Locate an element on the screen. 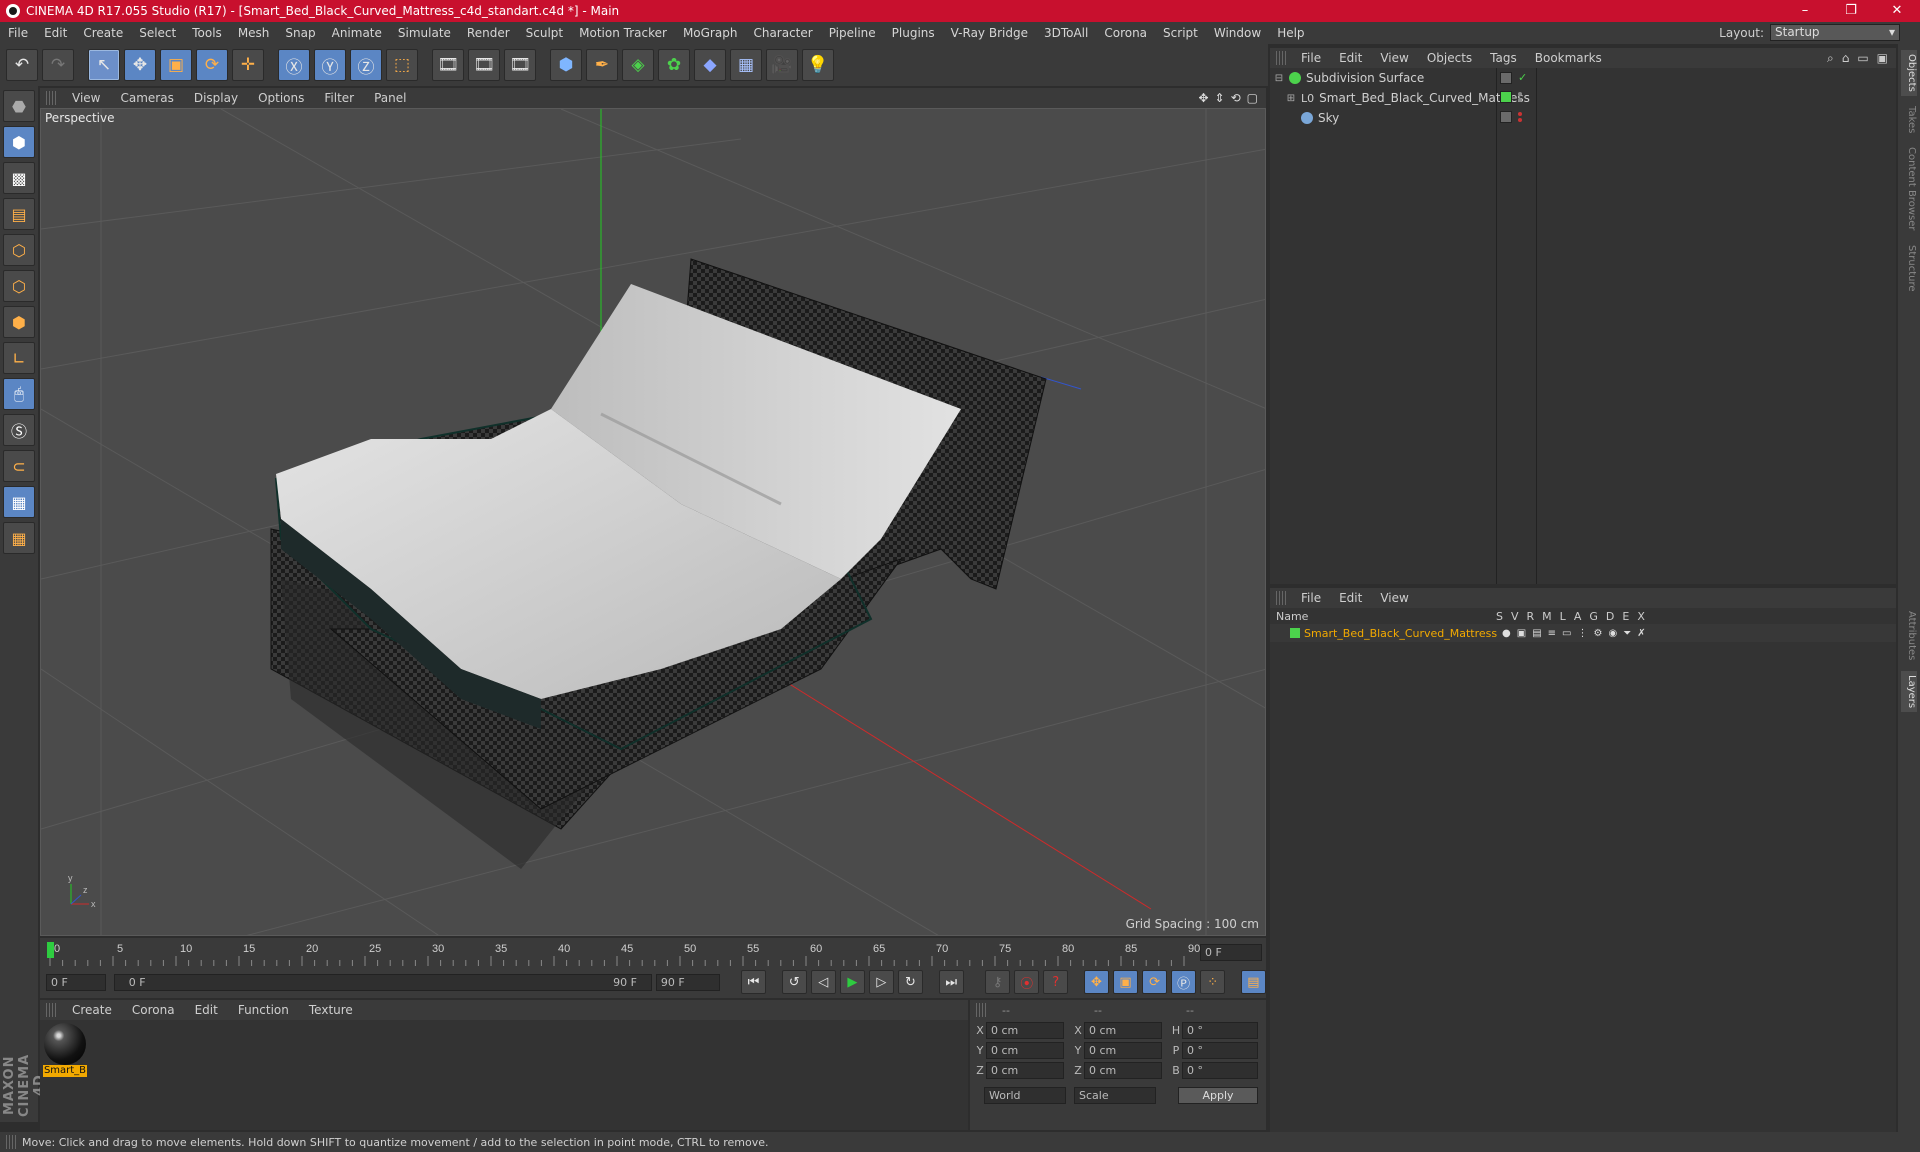  generators-icon: ⚙ is located at coordinates (1597, 633).